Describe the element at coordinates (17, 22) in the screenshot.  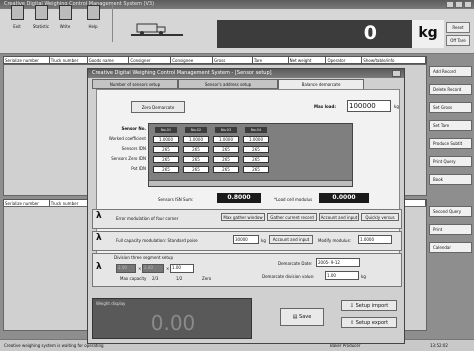
I see `exit-button: Exit` at that location.